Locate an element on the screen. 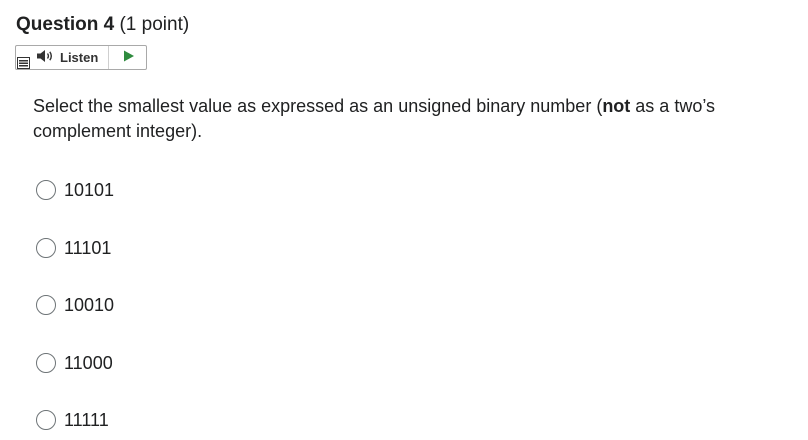 This screenshot has width=808, height=440. option-label: 11000 is located at coordinates (88, 363).